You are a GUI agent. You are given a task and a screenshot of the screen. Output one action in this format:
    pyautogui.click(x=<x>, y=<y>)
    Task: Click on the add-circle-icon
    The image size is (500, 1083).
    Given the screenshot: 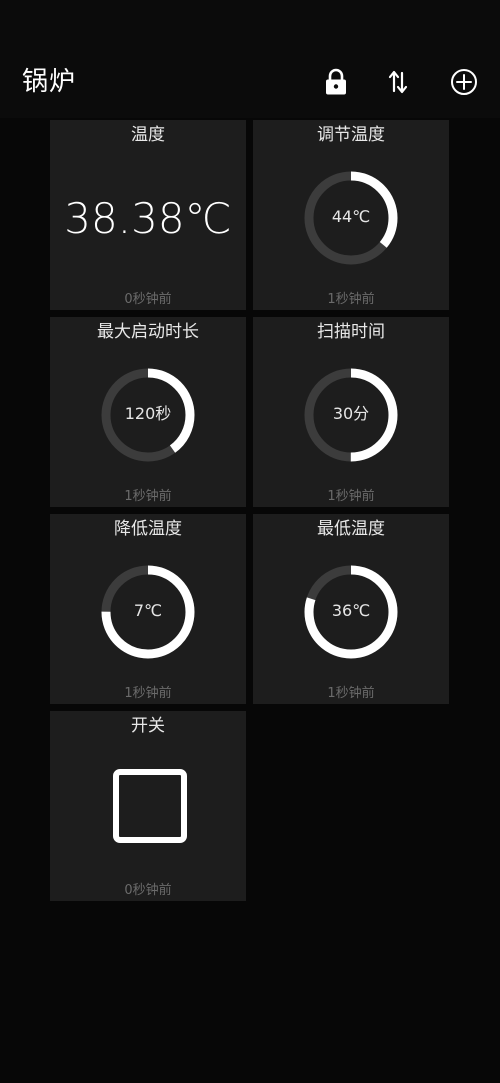 What is the action you would take?
    pyautogui.click(x=464, y=82)
    